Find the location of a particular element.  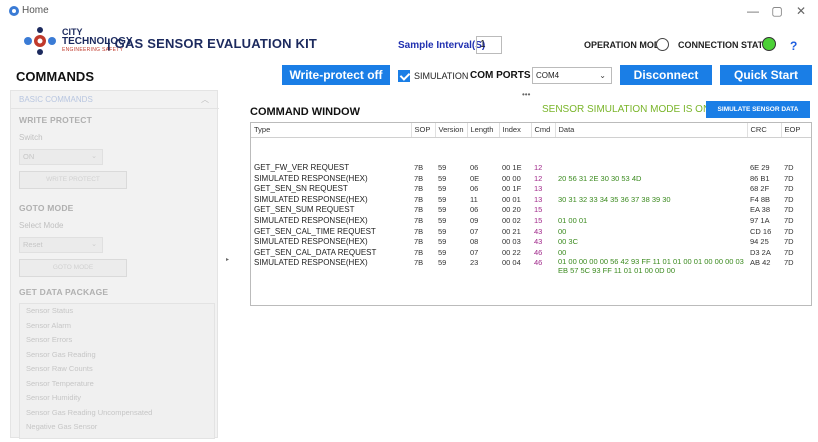

column-header-data: Data is located at coordinates (651, 130).